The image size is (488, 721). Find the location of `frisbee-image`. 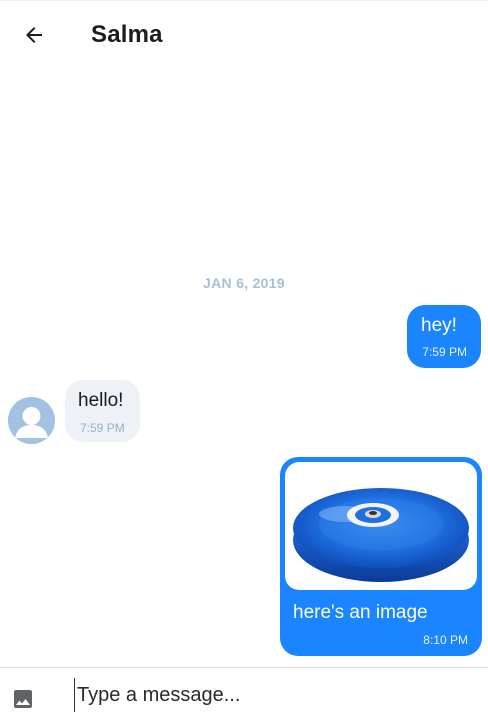

frisbee-image is located at coordinates (381, 535).